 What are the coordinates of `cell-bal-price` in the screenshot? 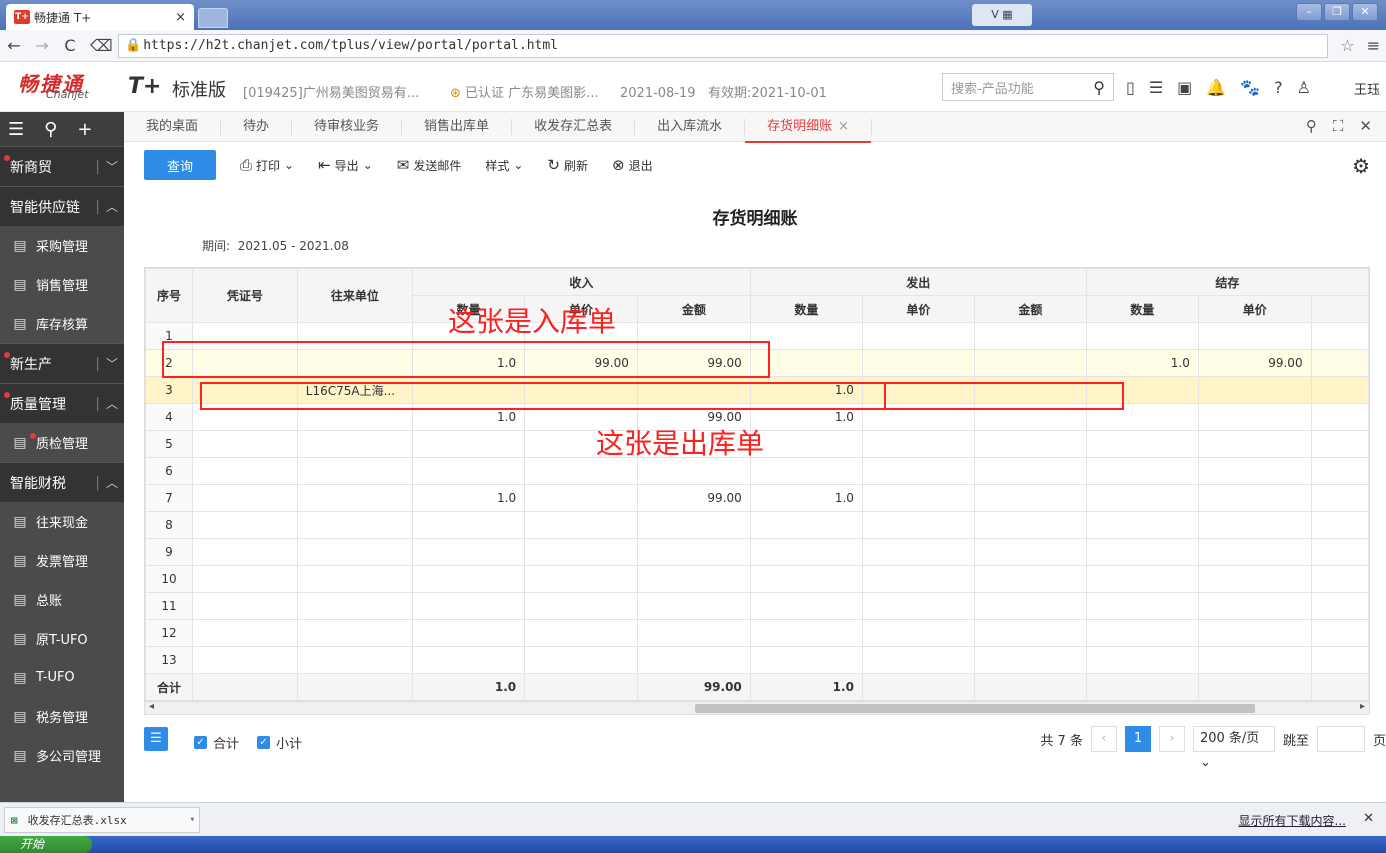 It's located at (1254, 552).